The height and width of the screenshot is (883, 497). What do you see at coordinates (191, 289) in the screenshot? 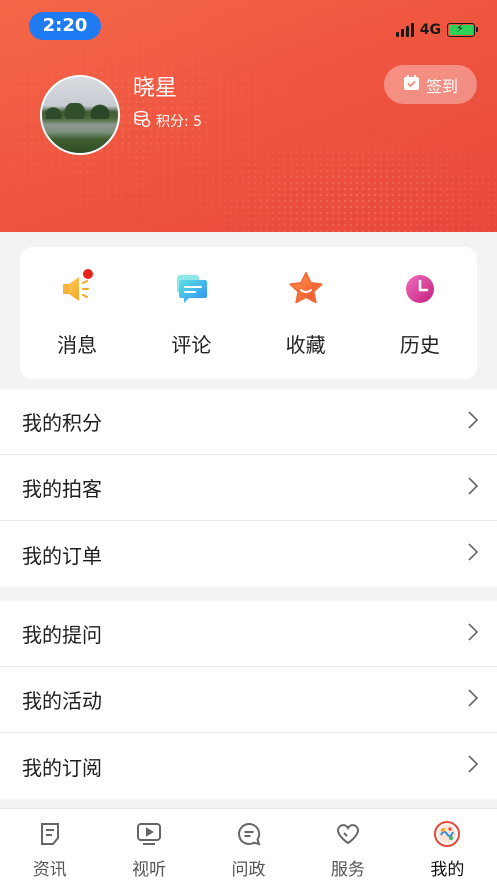
I see `comment-icon` at bounding box center [191, 289].